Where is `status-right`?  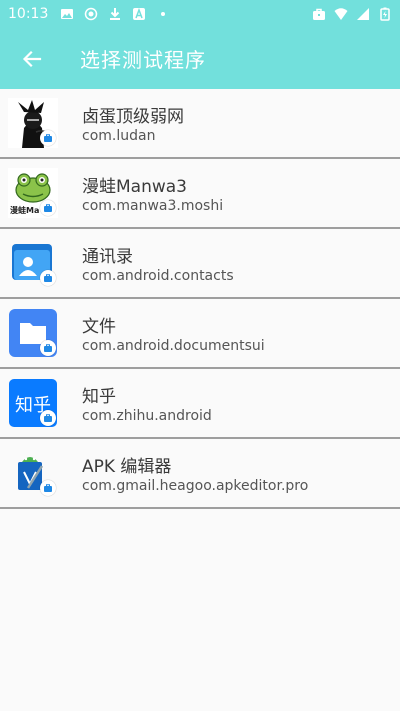
status-right is located at coordinates (352, 14).